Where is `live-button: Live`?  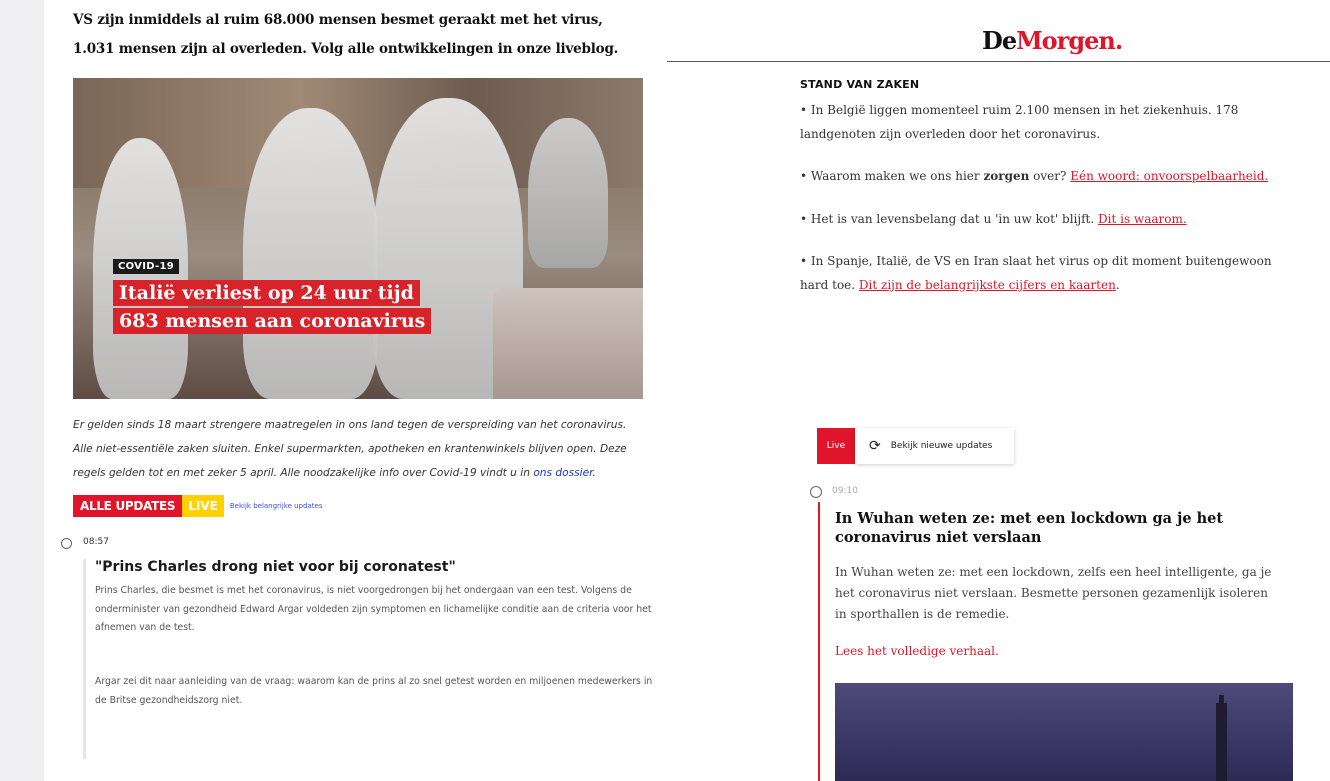 live-button: Live is located at coordinates (836, 446).